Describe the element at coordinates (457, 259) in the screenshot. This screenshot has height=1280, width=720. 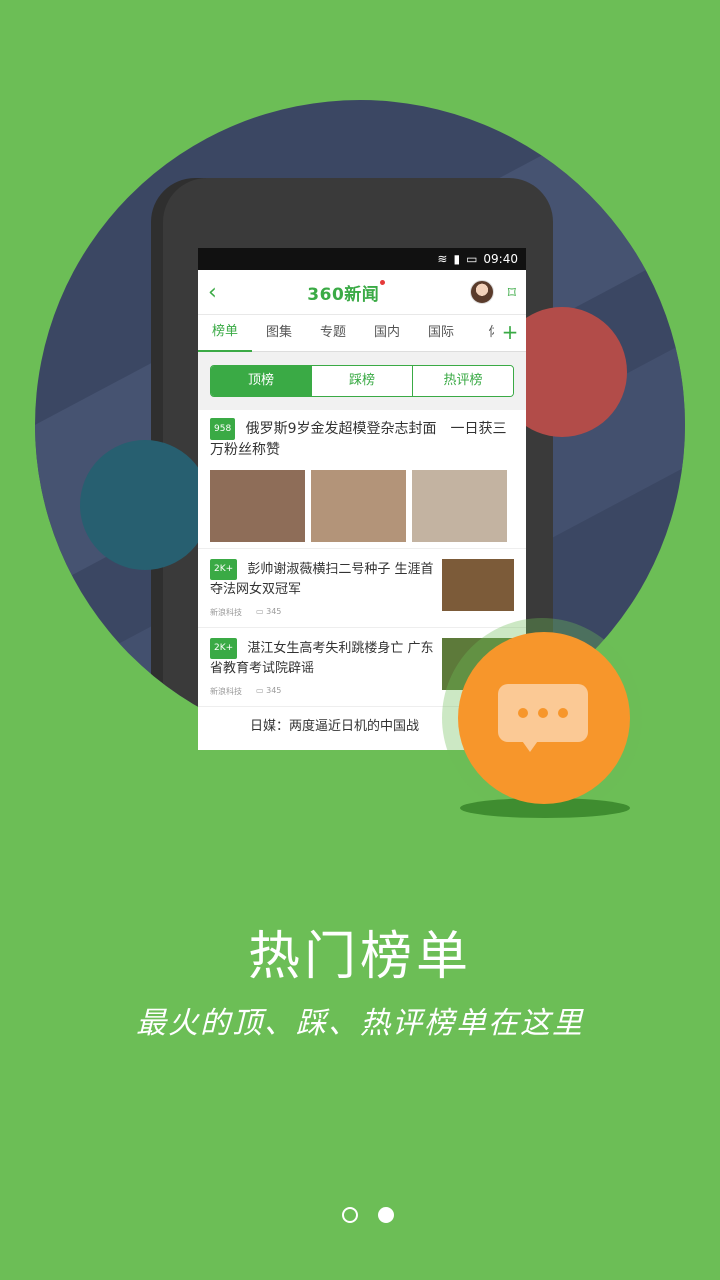
I see `signal-icon: ▮` at that location.